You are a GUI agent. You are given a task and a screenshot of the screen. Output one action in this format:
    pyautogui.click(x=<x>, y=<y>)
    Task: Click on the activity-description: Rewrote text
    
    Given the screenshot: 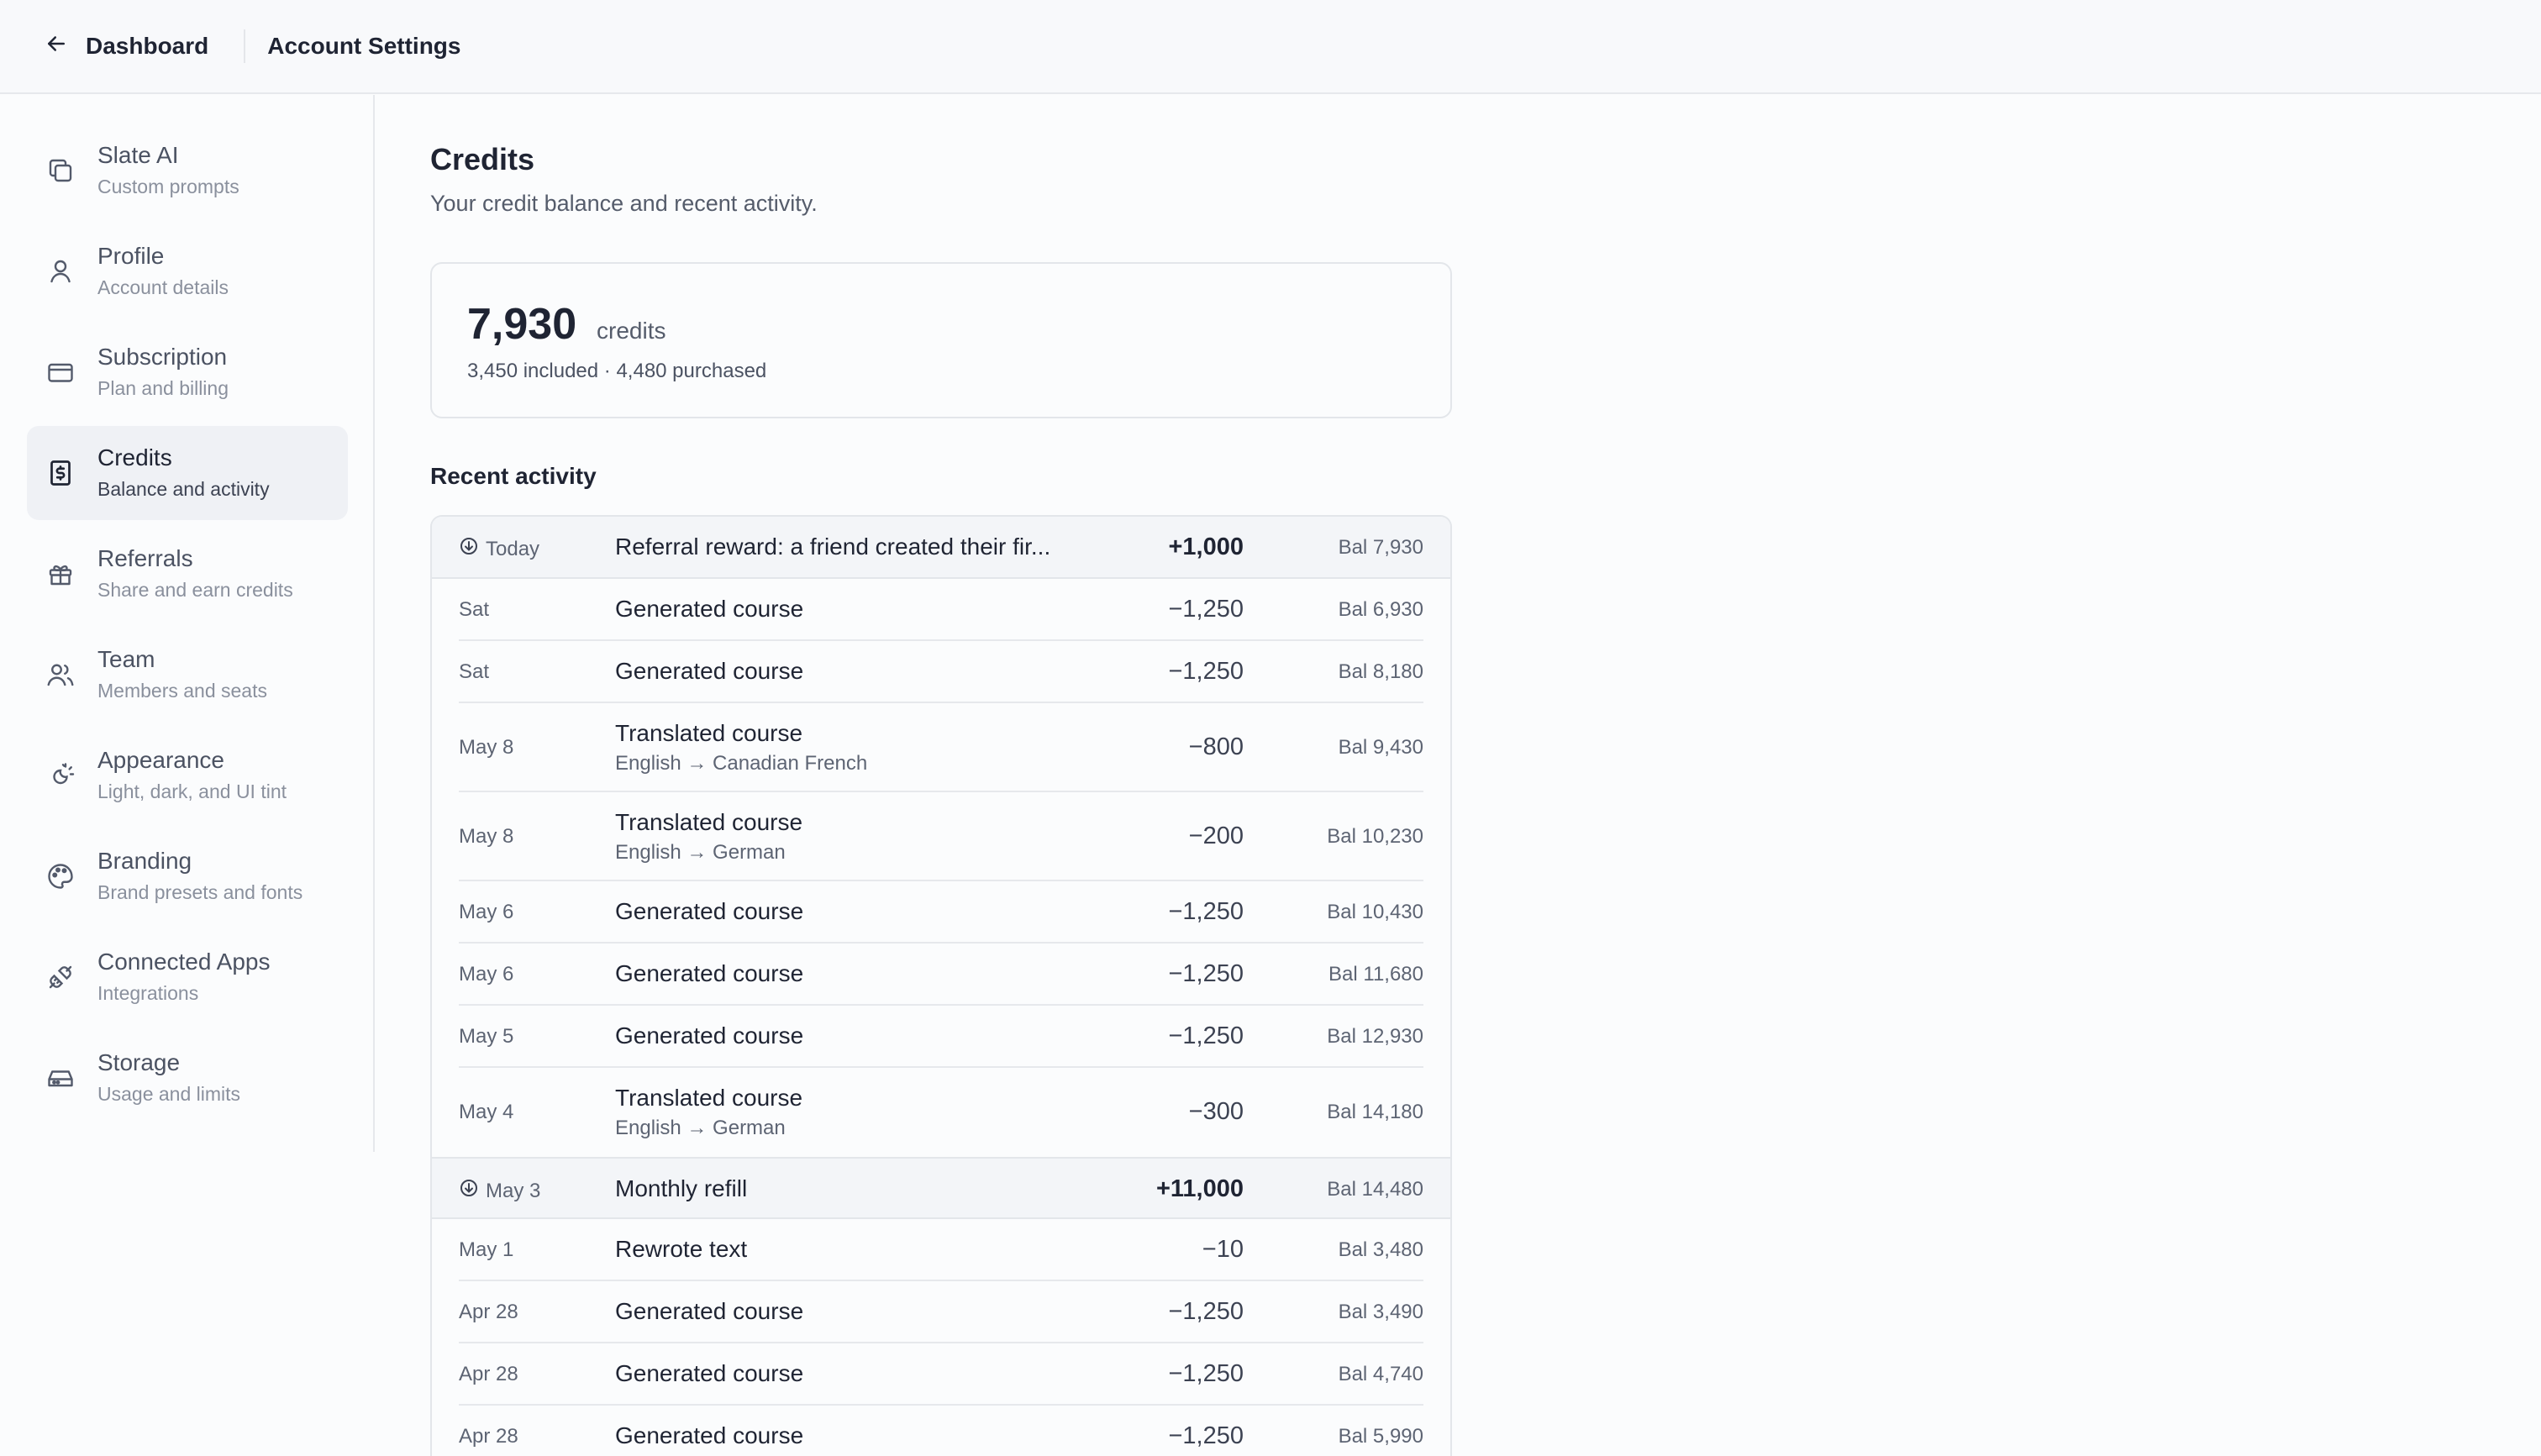 What is the action you would take?
    pyautogui.click(x=681, y=1249)
    